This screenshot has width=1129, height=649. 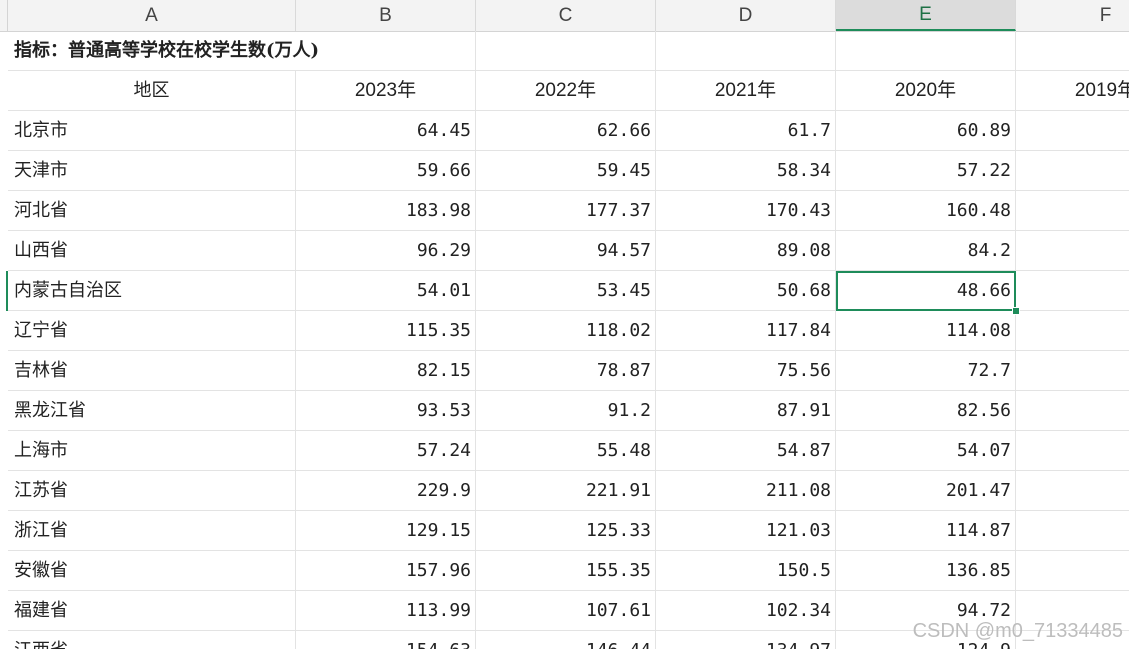 What do you see at coordinates (152, 331) in the screenshot?
I see `region-cell: 辽宁省` at bounding box center [152, 331].